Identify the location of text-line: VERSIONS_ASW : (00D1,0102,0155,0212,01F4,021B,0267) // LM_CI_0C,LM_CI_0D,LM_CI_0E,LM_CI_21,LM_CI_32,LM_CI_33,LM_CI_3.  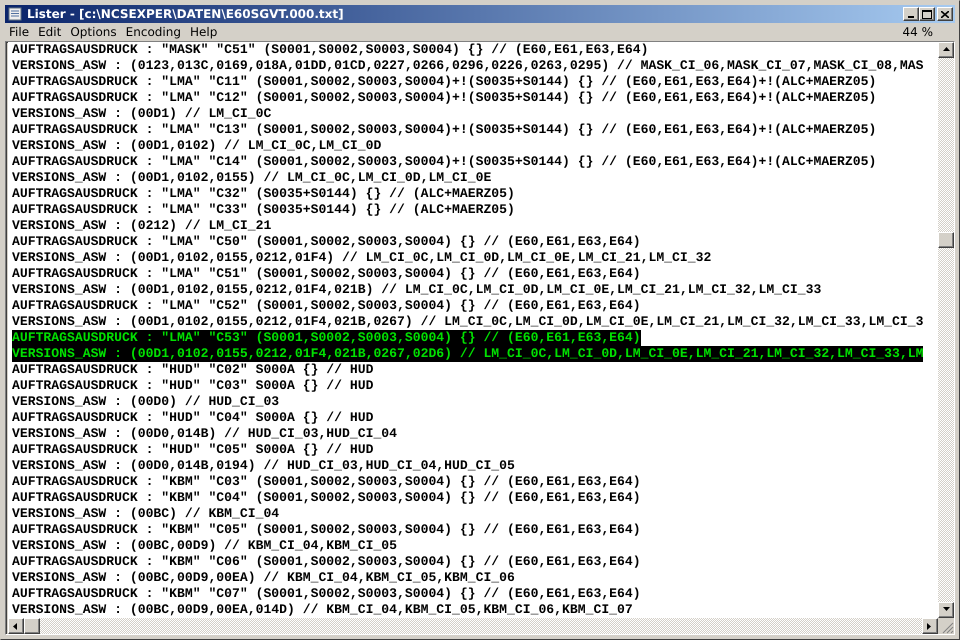
(468, 322).